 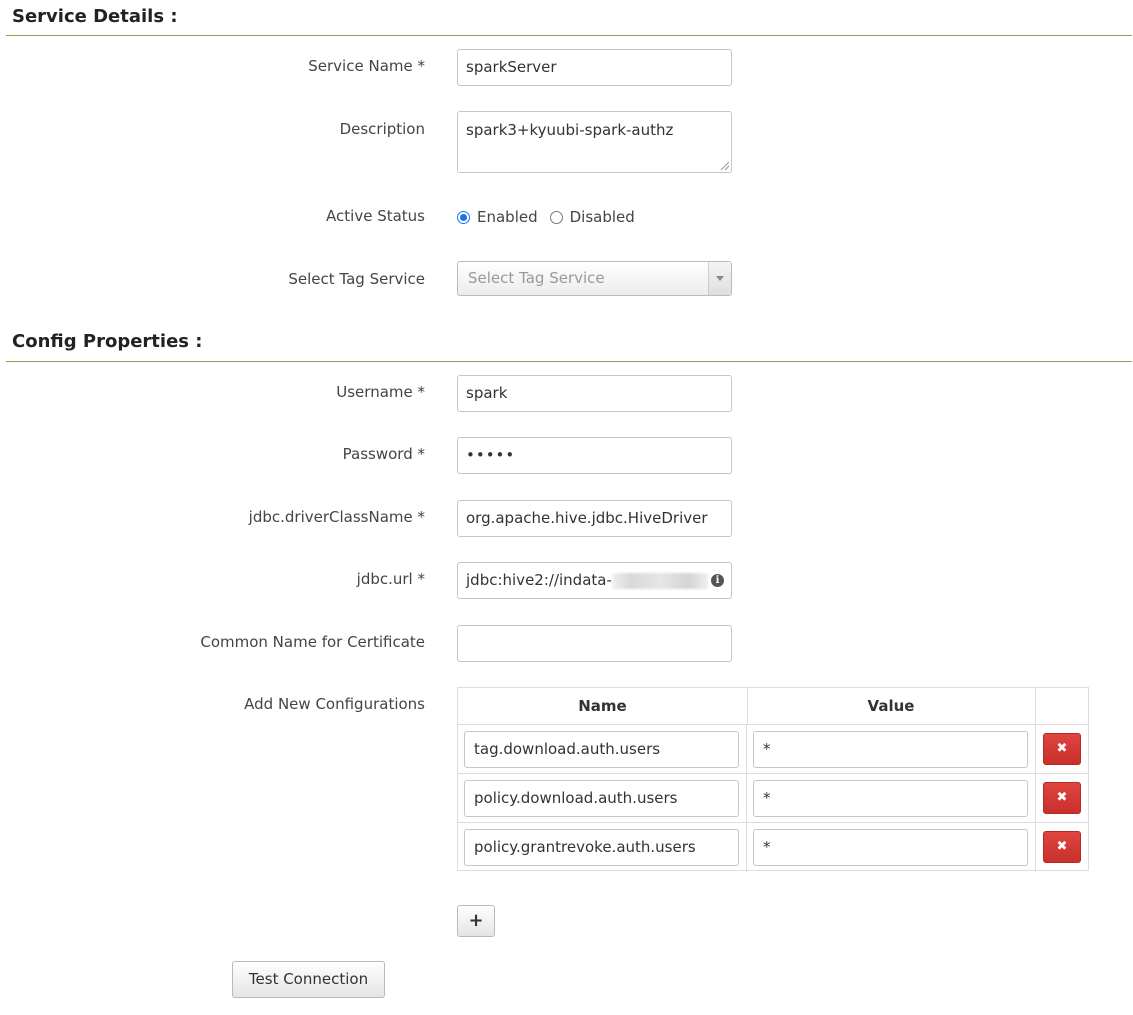 I want to click on jdbc-url-label: jdbc.url *, so click(x=390, y=579).